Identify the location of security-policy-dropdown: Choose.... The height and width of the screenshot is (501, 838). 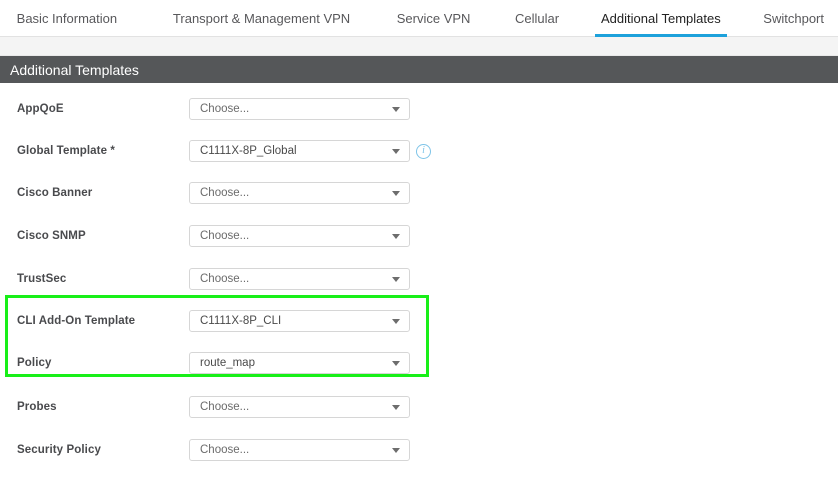
(299, 450).